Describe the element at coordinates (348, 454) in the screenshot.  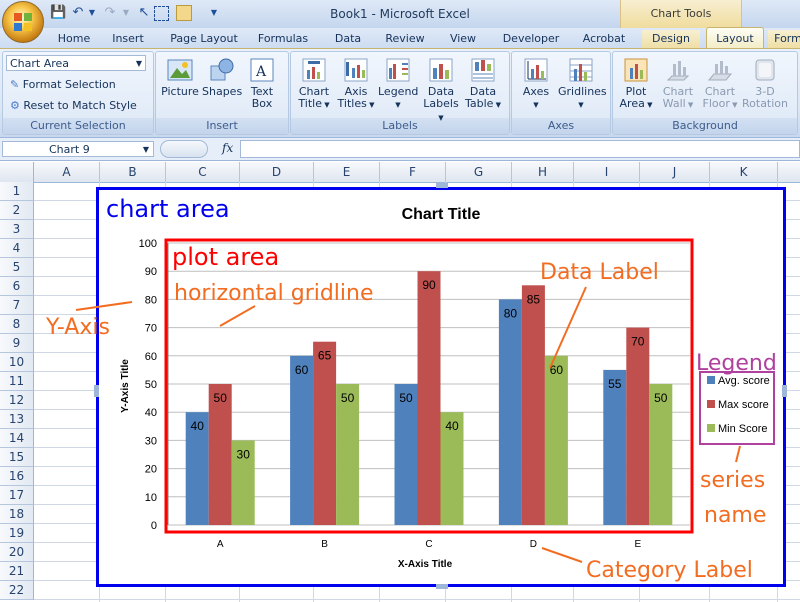
I see `bar-min-score-b` at that location.